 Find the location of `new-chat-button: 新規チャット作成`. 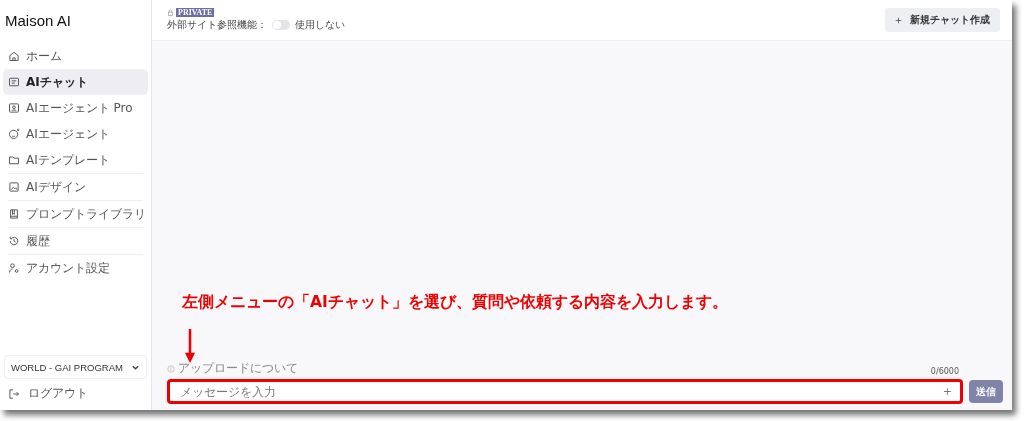

new-chat-button: 新規チャット作成 is located at coordinates (942, 20).